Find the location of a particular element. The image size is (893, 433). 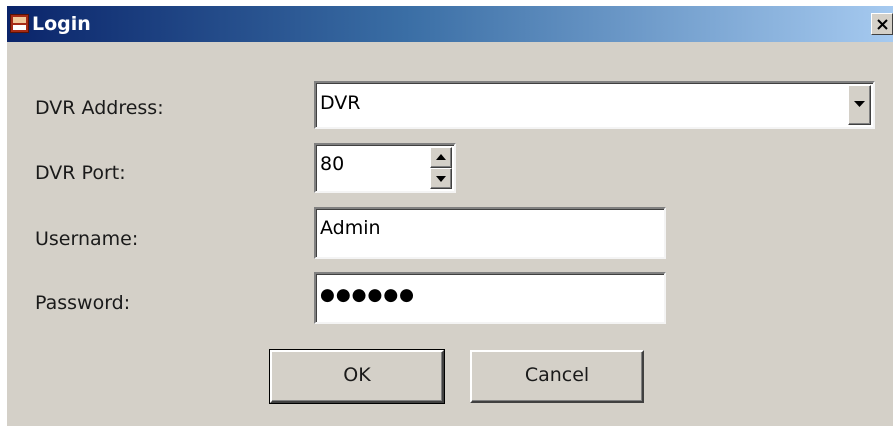

dvr-port-decrement-button is located at coordinates (441, 178).